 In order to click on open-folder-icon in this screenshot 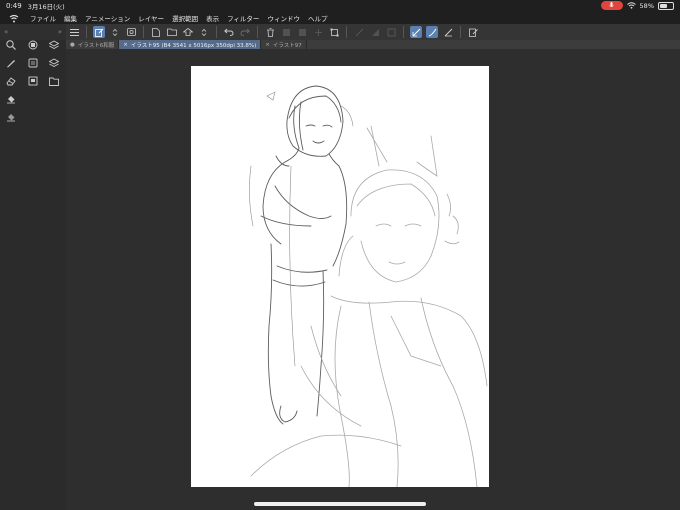, I will do `click(172, 32)`.